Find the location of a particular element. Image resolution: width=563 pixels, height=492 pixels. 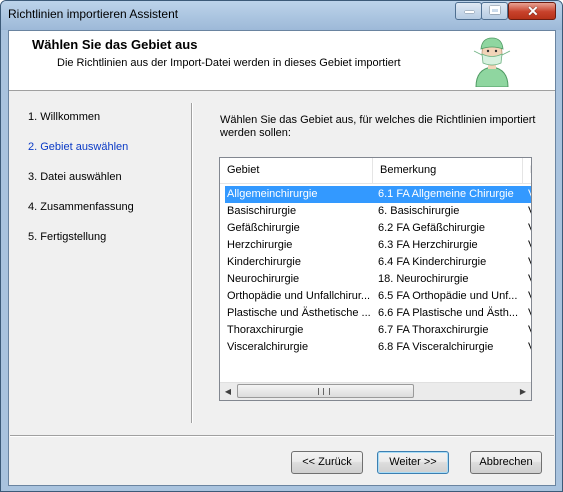

column-header-gebiet: Gebiet is located at coordinates (296, 170).